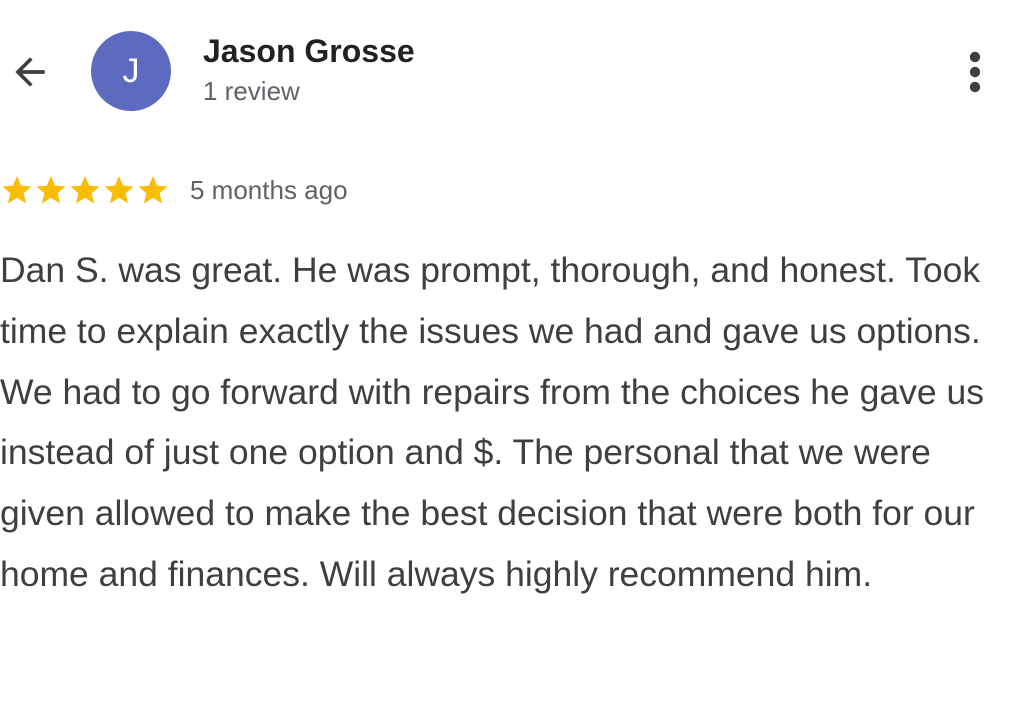 The width and height of the screenshot is (1024, 710). I want to click on more-vert-icon, so click(975, 72).